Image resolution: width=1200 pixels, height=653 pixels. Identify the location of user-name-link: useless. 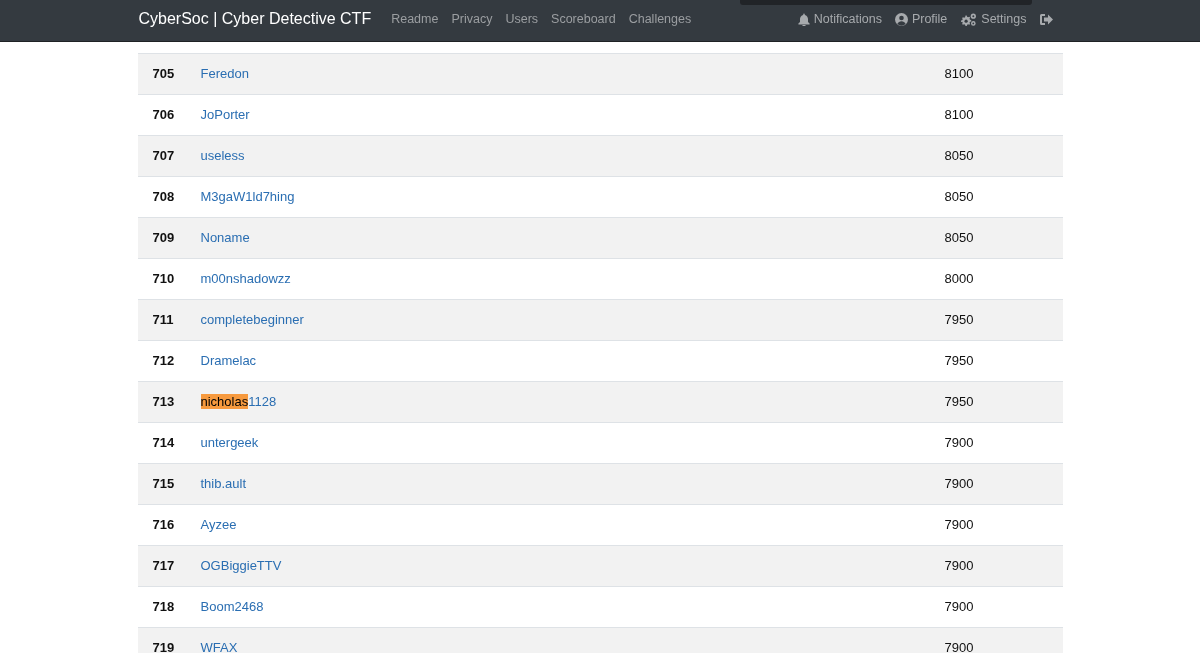
(222, 156).